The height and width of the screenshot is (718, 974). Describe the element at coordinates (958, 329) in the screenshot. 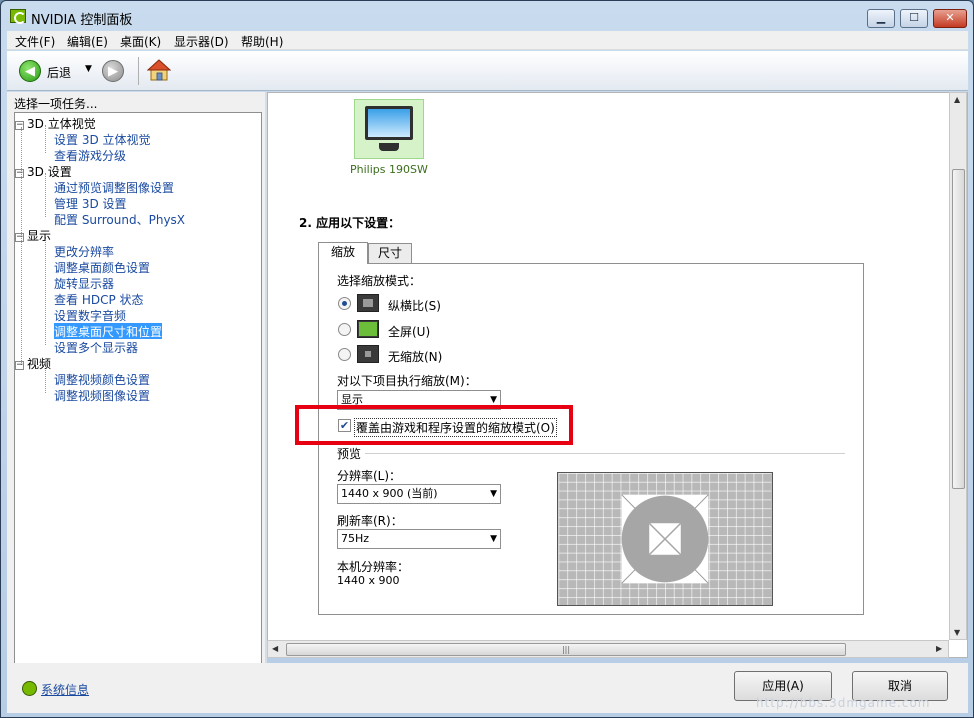

I see `vertical-scroll-thumb` at that location.